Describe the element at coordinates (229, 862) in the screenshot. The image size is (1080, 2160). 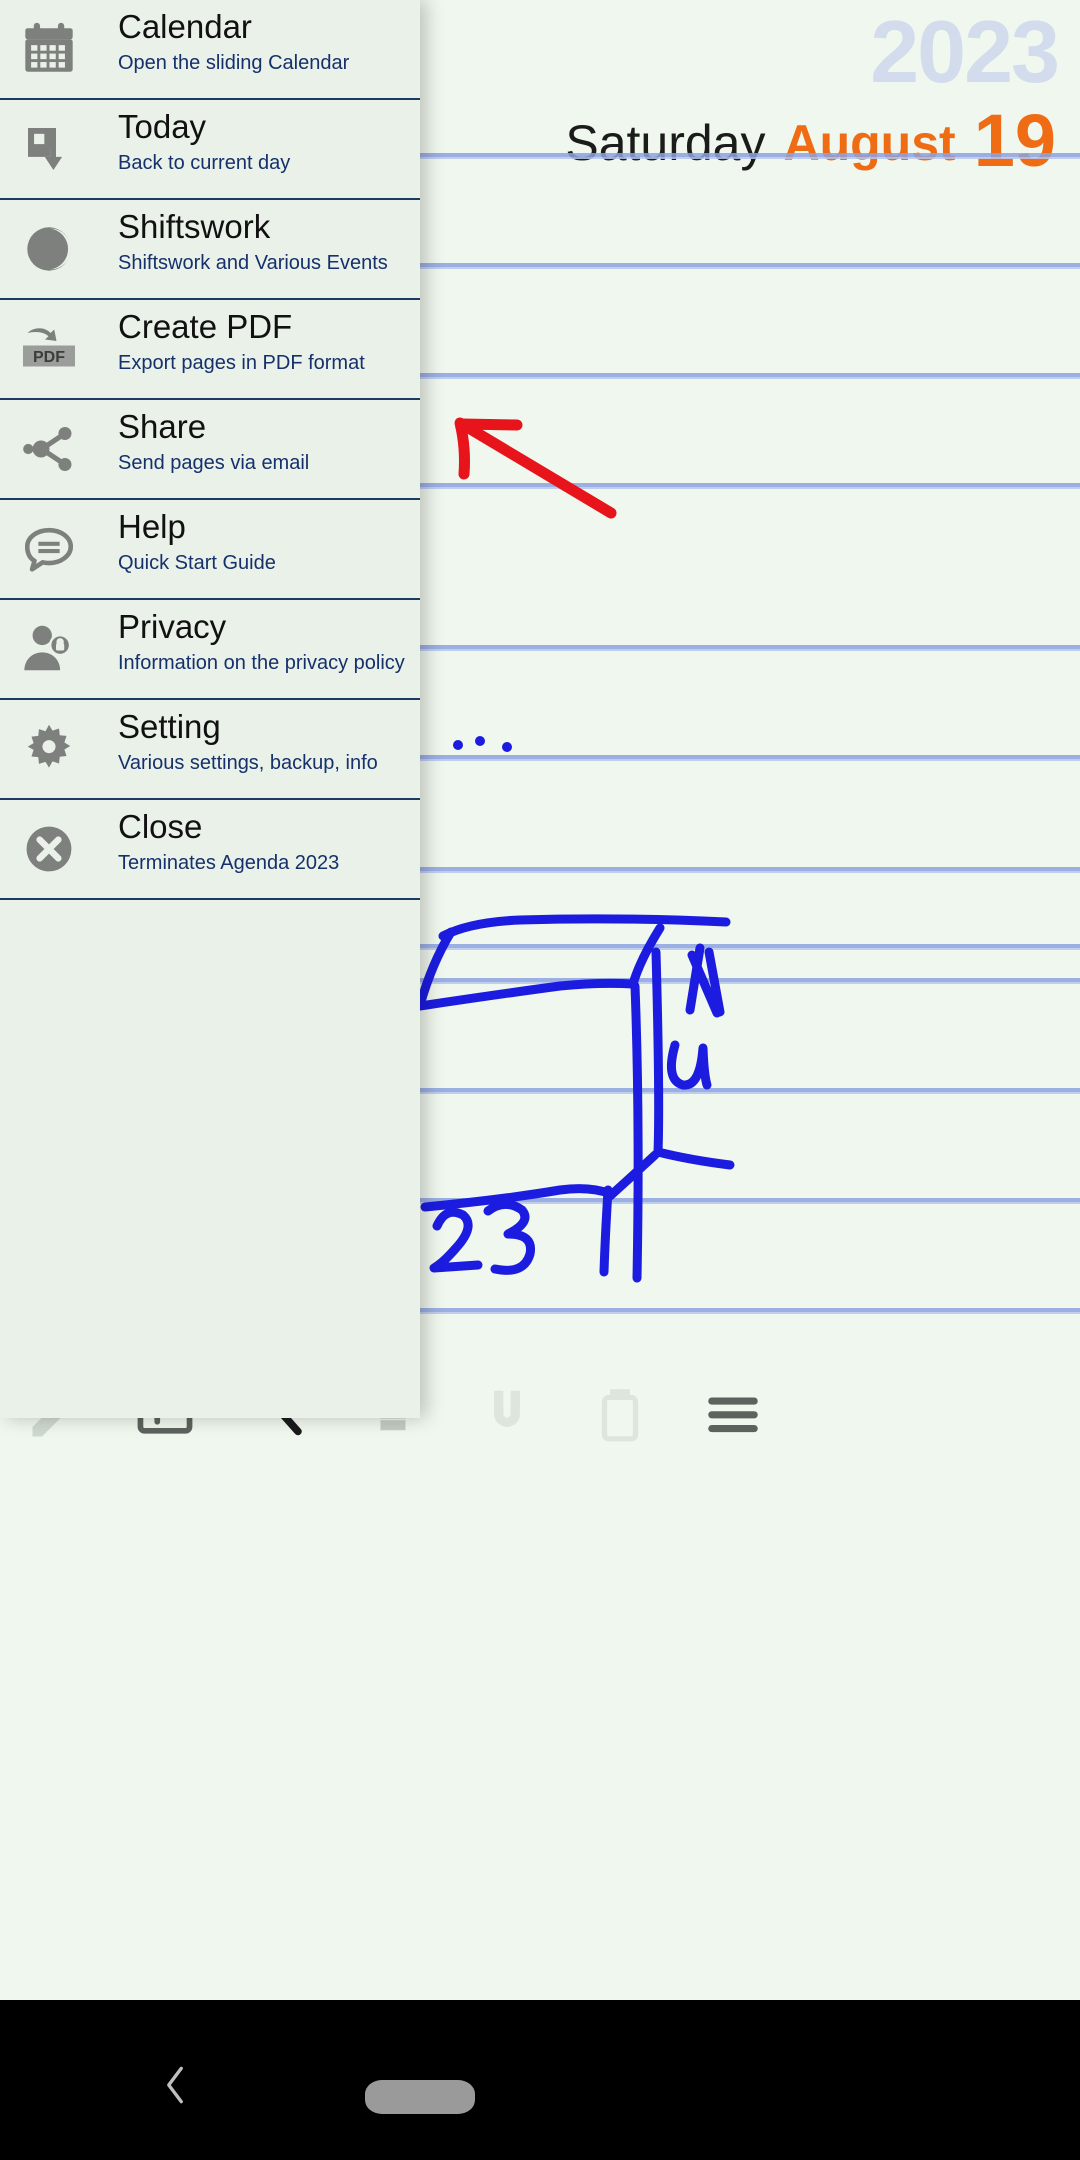
I see `menu-item-subtitle: Terminates Agenda 2023` at that location.